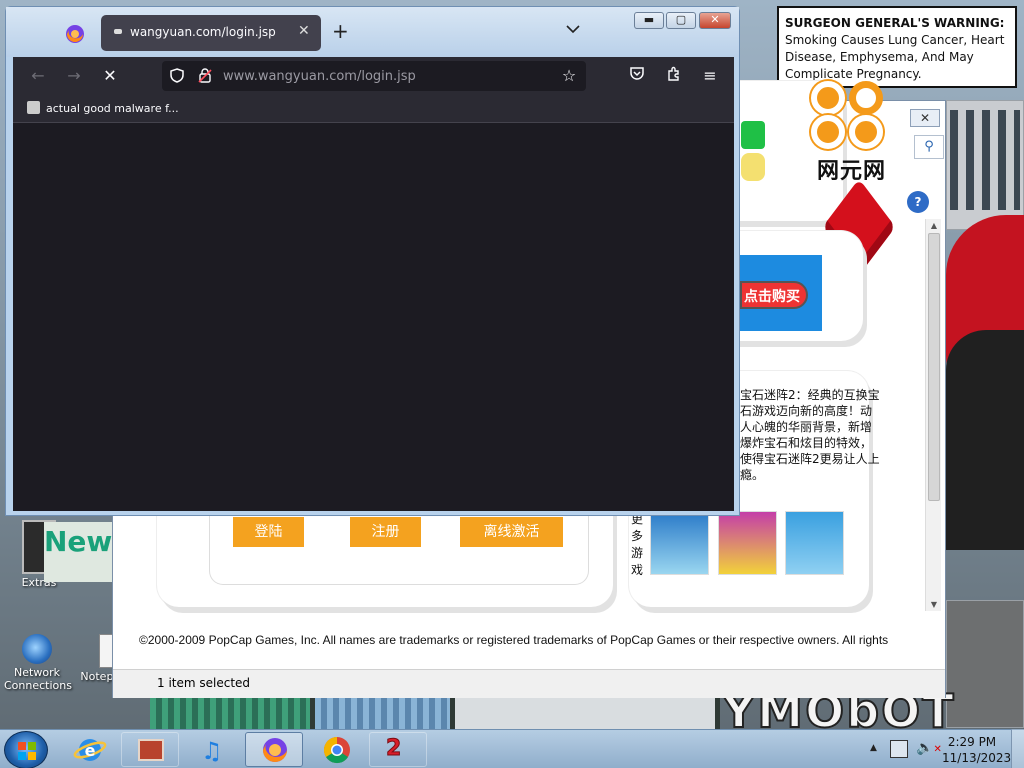  What do you see at coordinates (985, 664) in the screenshot?
I see `wallpaper-street-right` at bounding box center [985, 664].